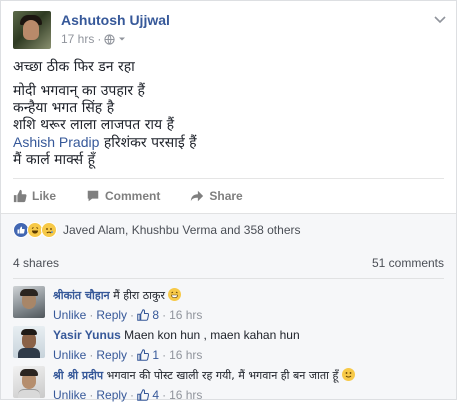  I want to click on comment-meta: Unlike · Reply · 8 · 16 hrs, so click(128, 315).